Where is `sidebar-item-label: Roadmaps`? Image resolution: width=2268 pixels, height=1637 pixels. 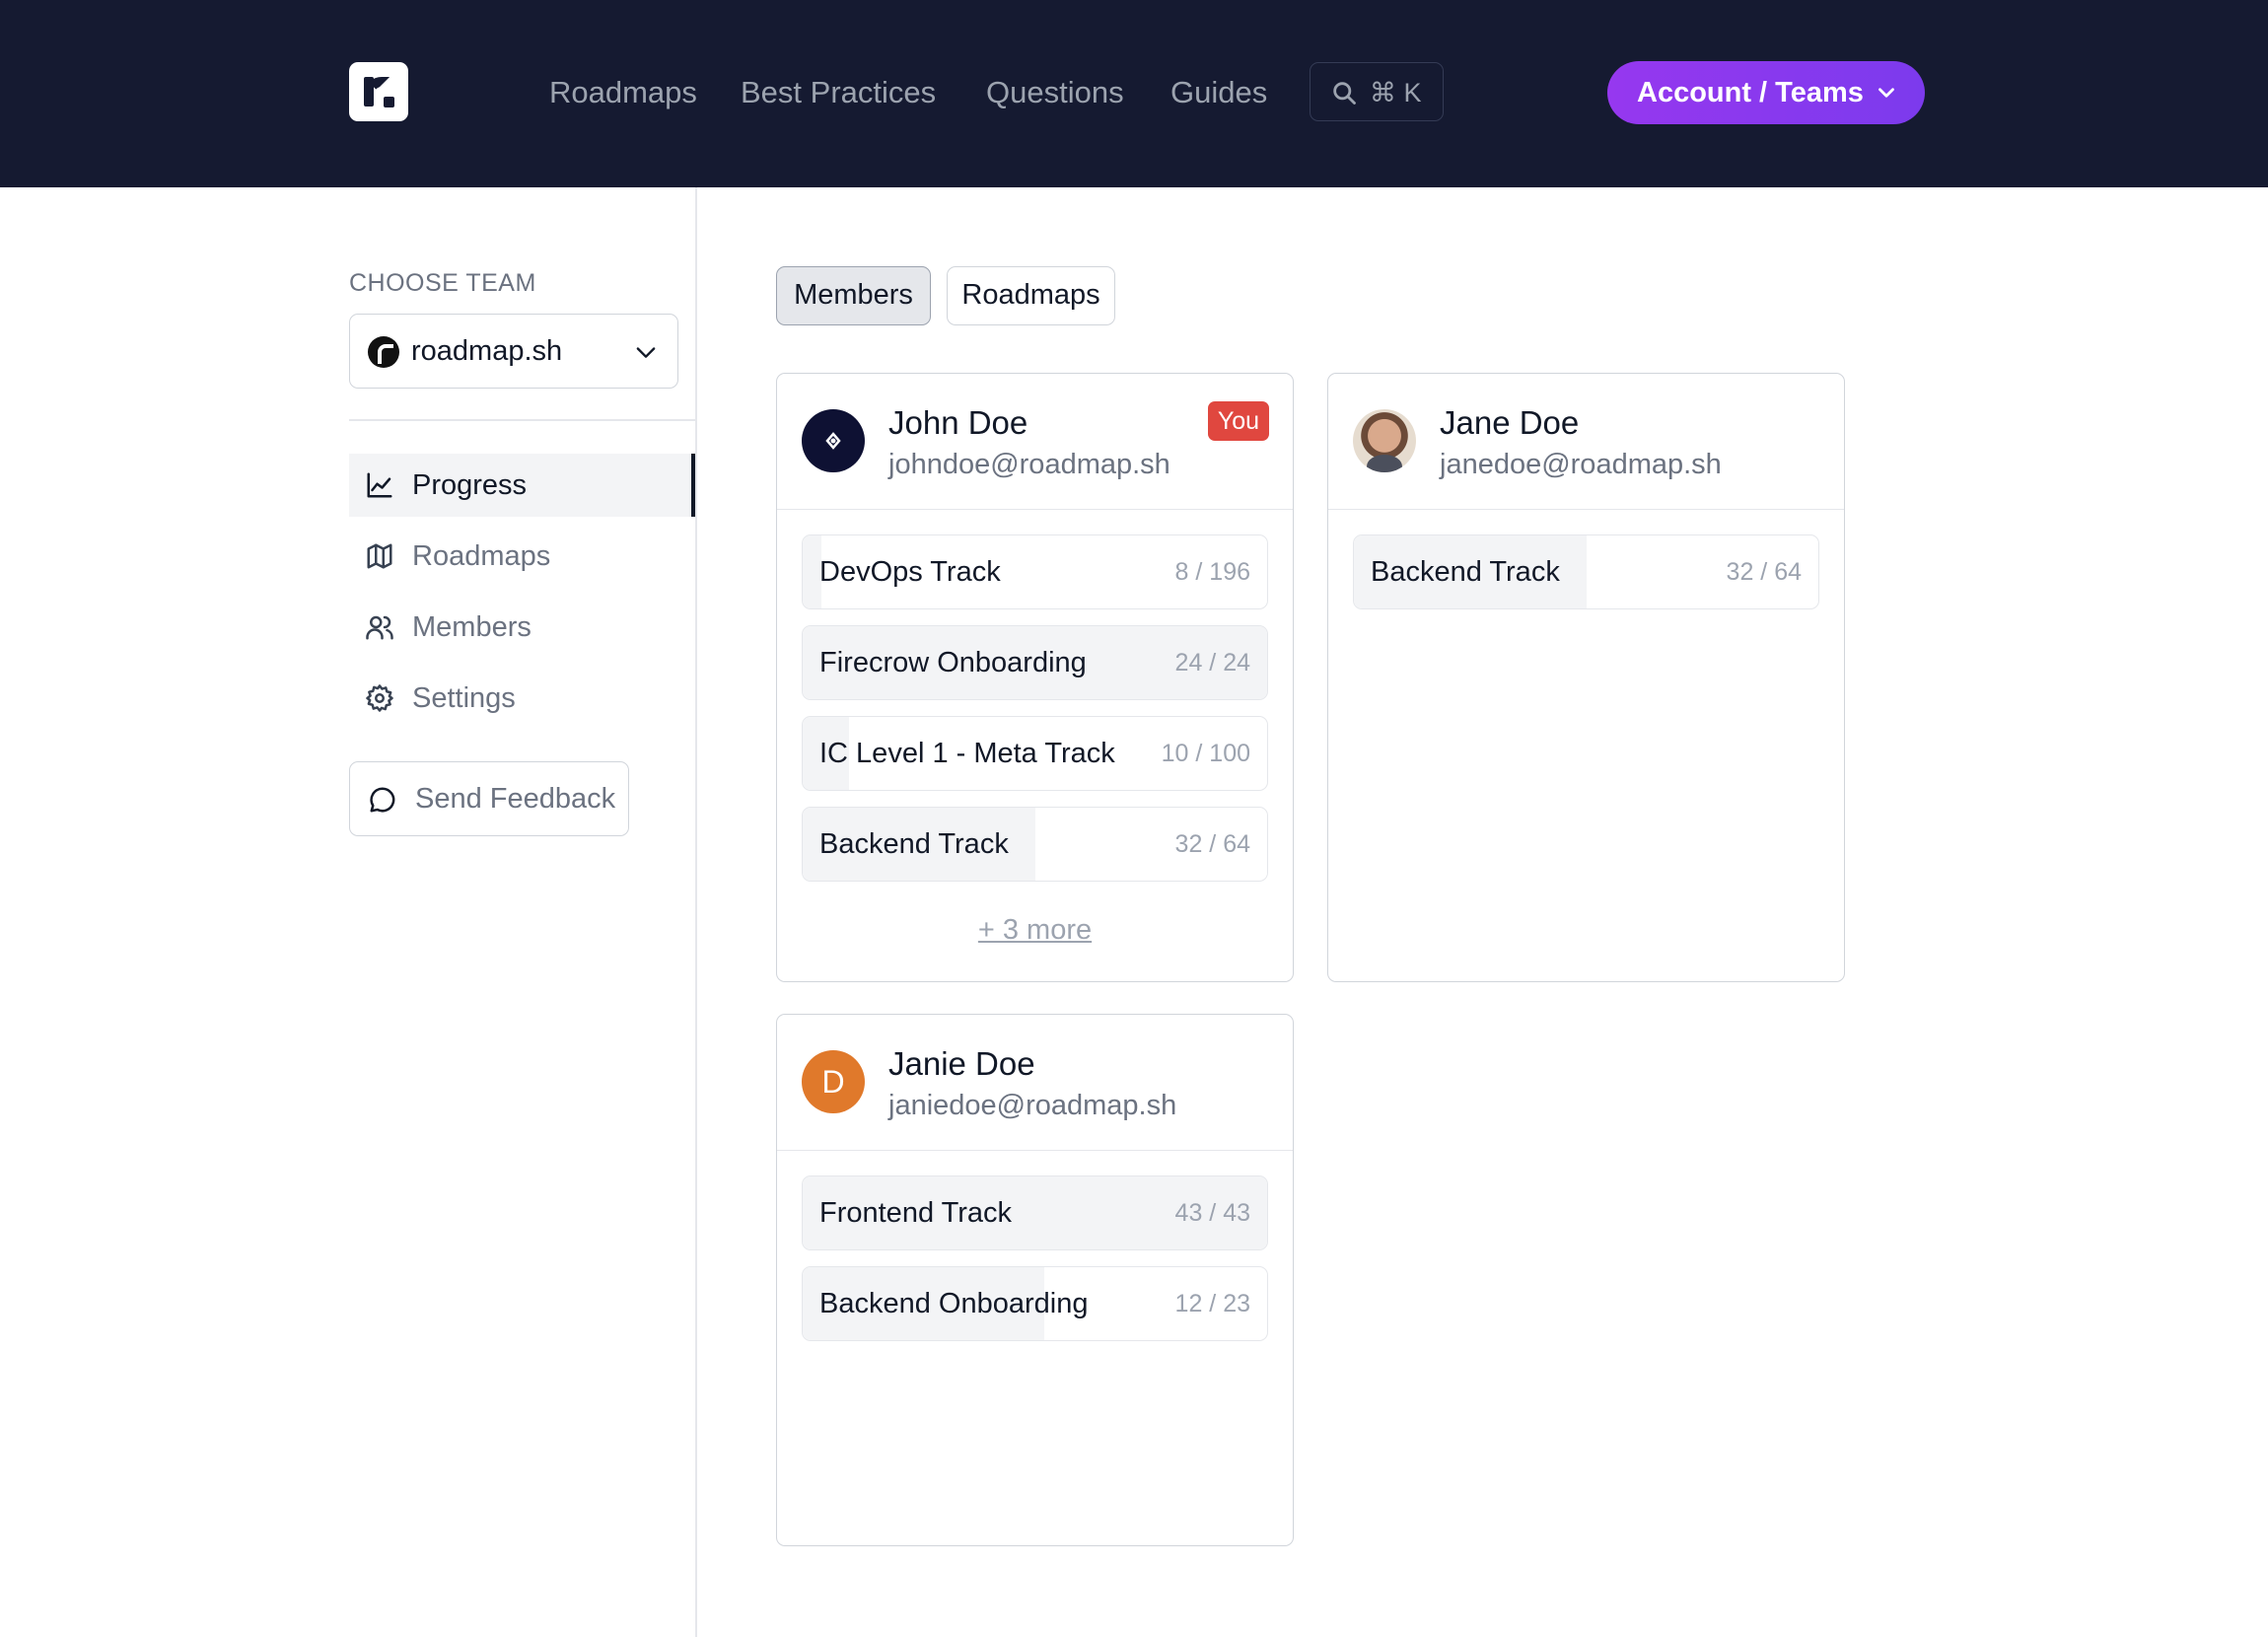 sidebar-item-label: Roadmaps is located at coordinates (481, 556).